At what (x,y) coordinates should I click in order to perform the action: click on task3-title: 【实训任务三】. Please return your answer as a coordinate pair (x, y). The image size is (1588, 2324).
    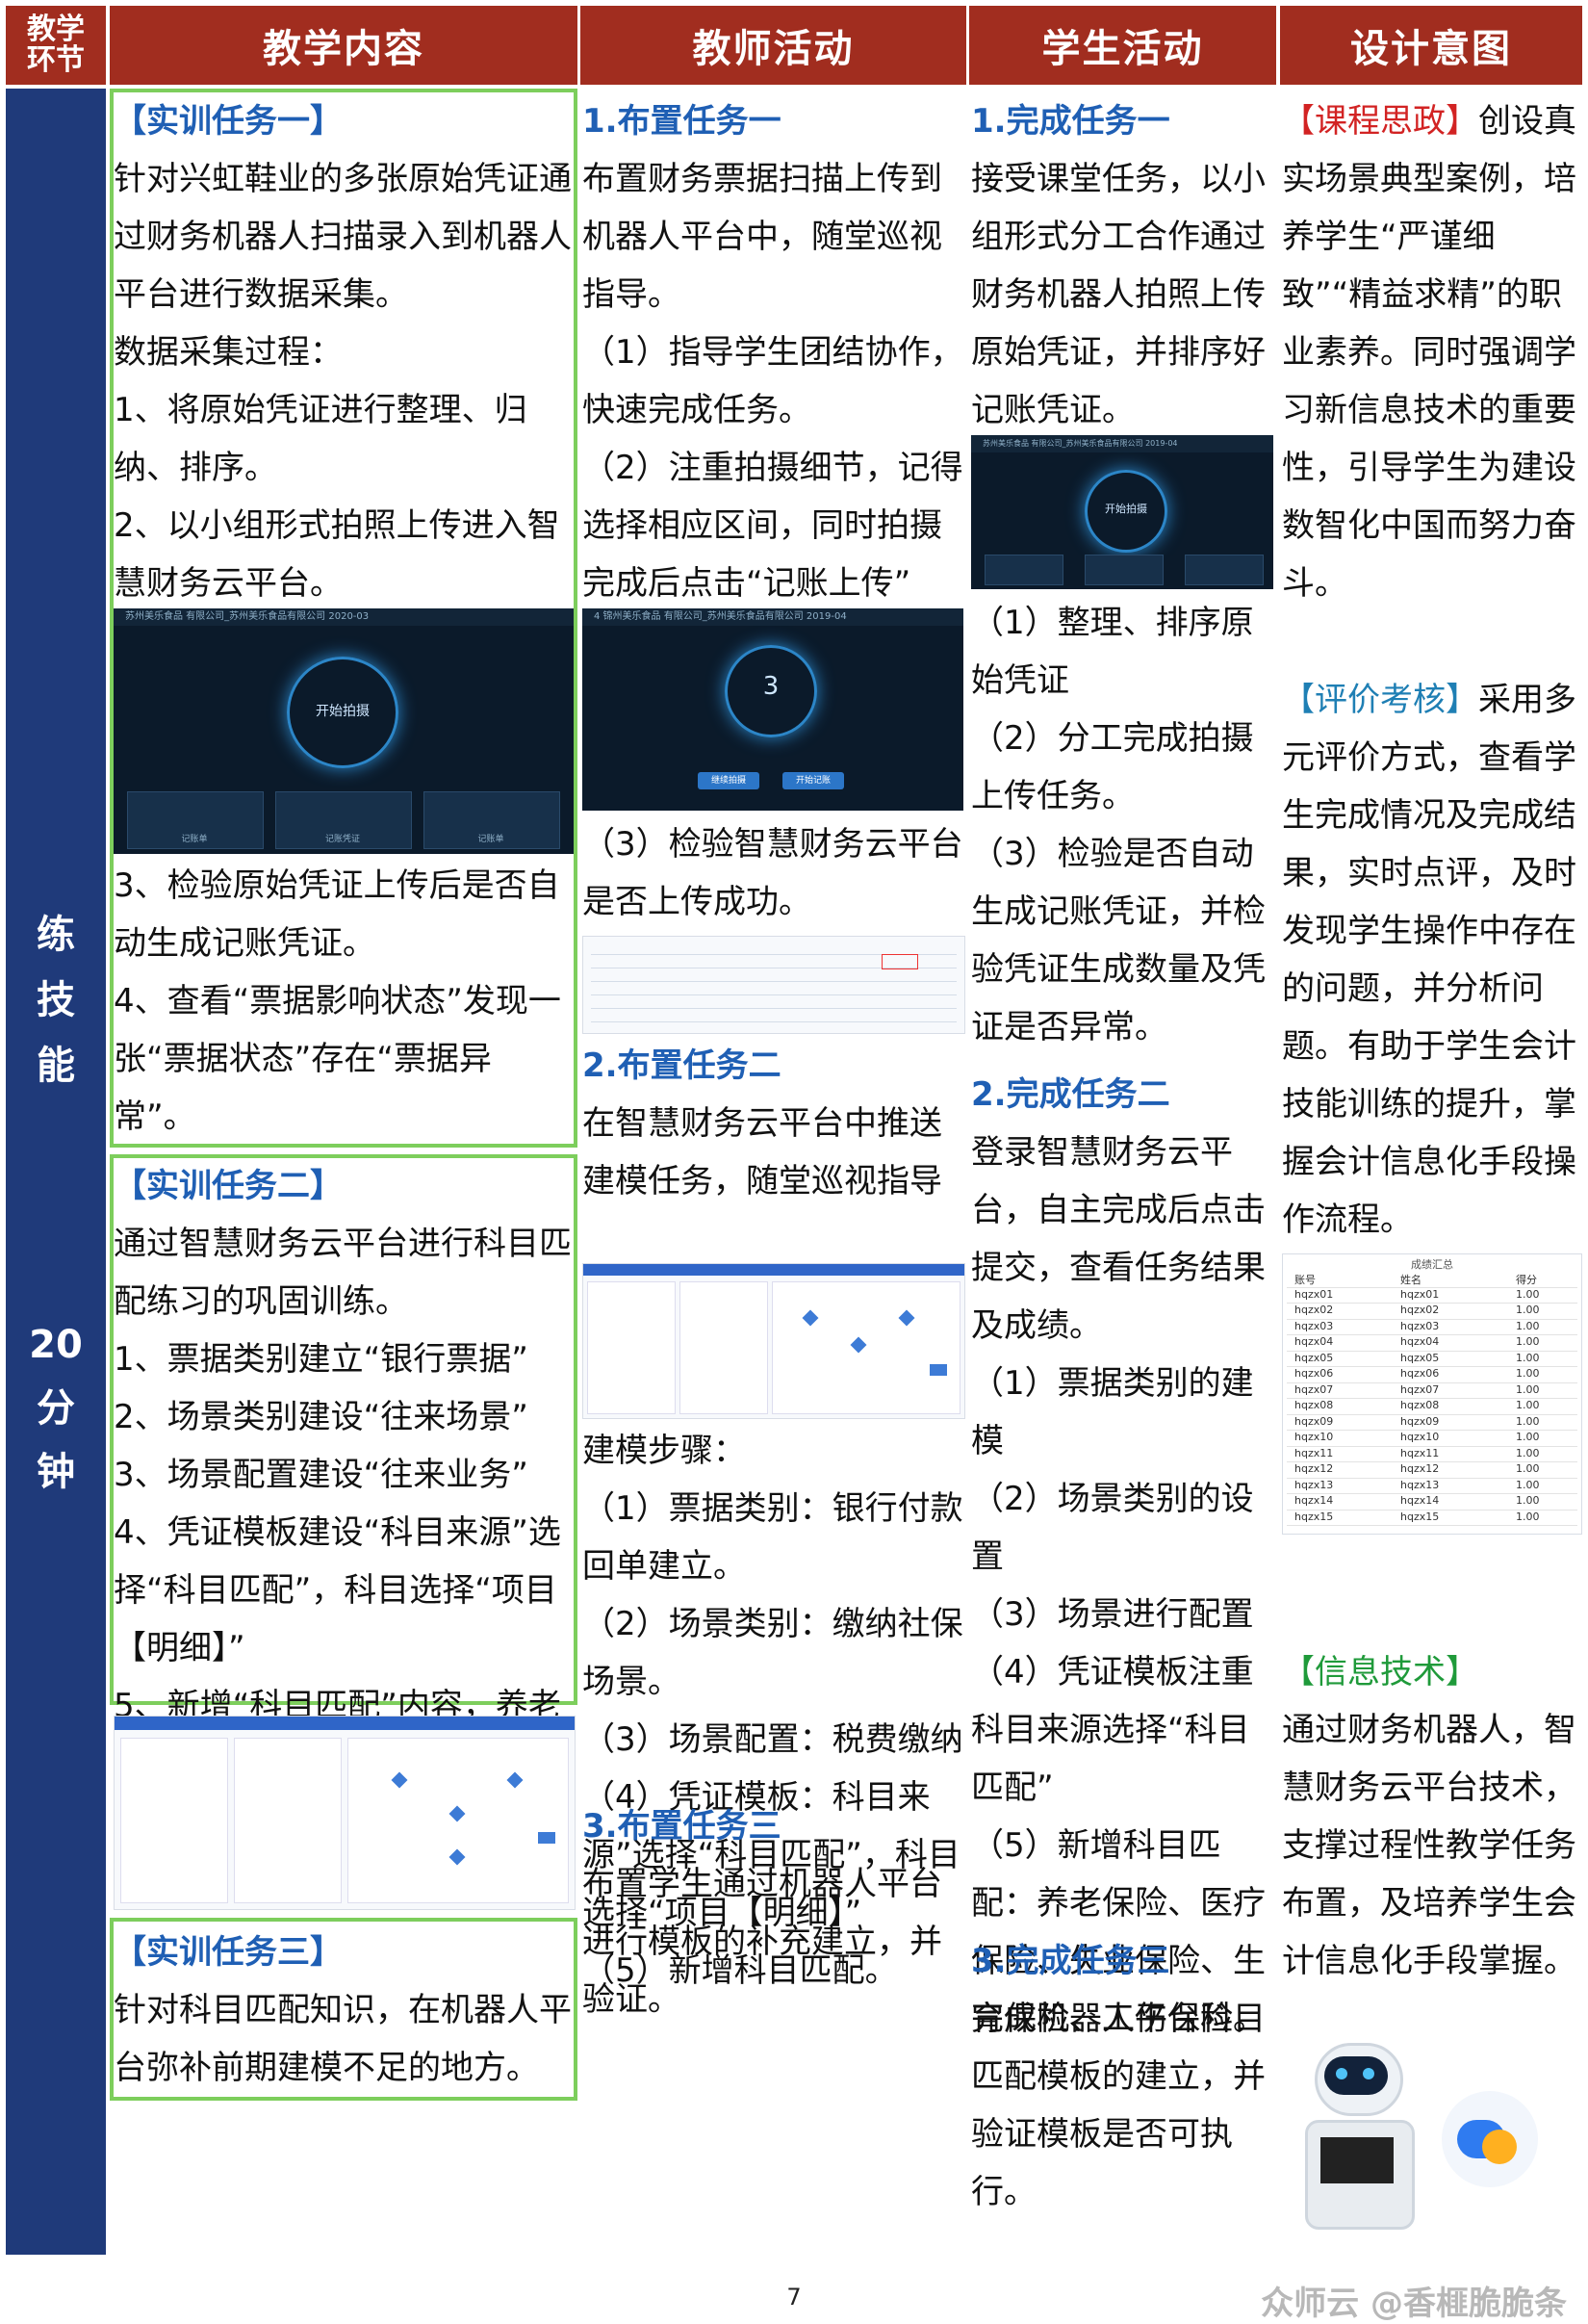
    Looking at the image, I should click on (228, 1952).